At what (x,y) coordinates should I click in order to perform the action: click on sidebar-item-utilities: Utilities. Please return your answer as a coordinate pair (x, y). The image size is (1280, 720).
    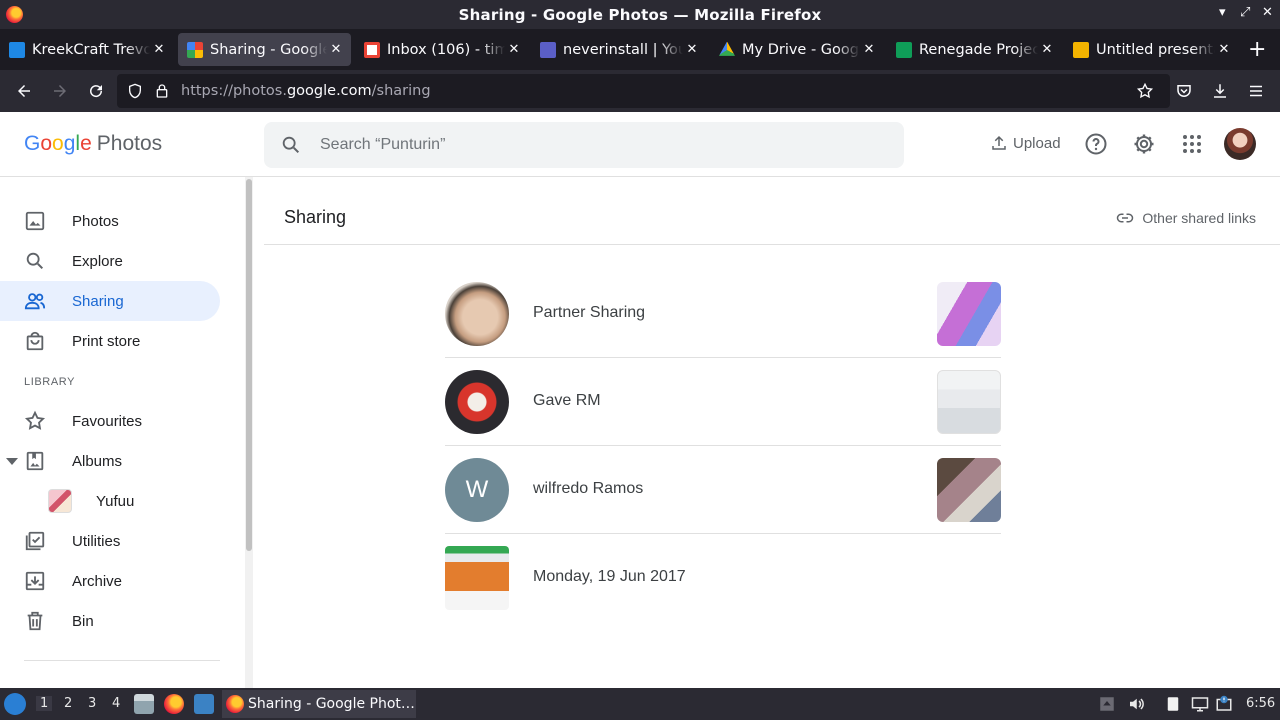
    Looking at the image, I should click on (110, 541).